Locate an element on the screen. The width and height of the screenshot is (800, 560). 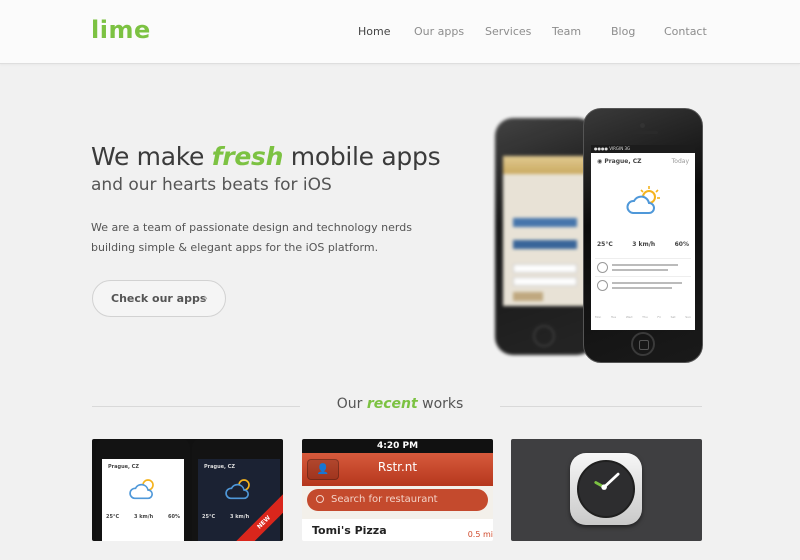
phone-wind: 3 km/h is located at coordinates (644, 244).